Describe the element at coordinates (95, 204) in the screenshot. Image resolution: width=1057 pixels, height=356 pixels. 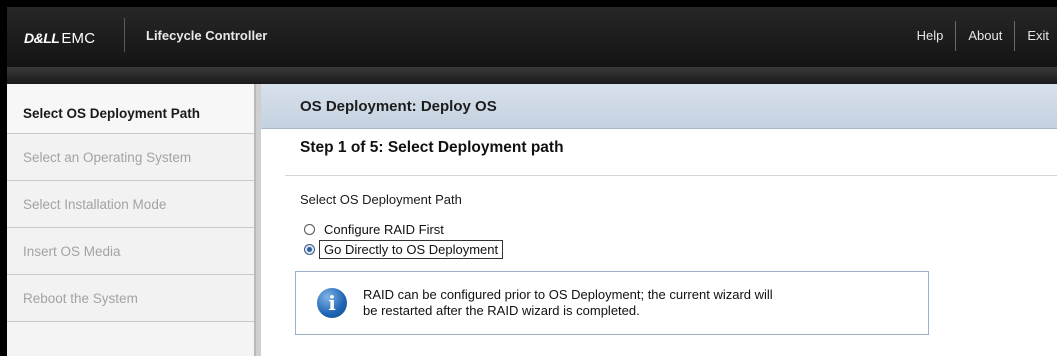
I see `sidebar-item-label: Select Installation Mode` at that location.